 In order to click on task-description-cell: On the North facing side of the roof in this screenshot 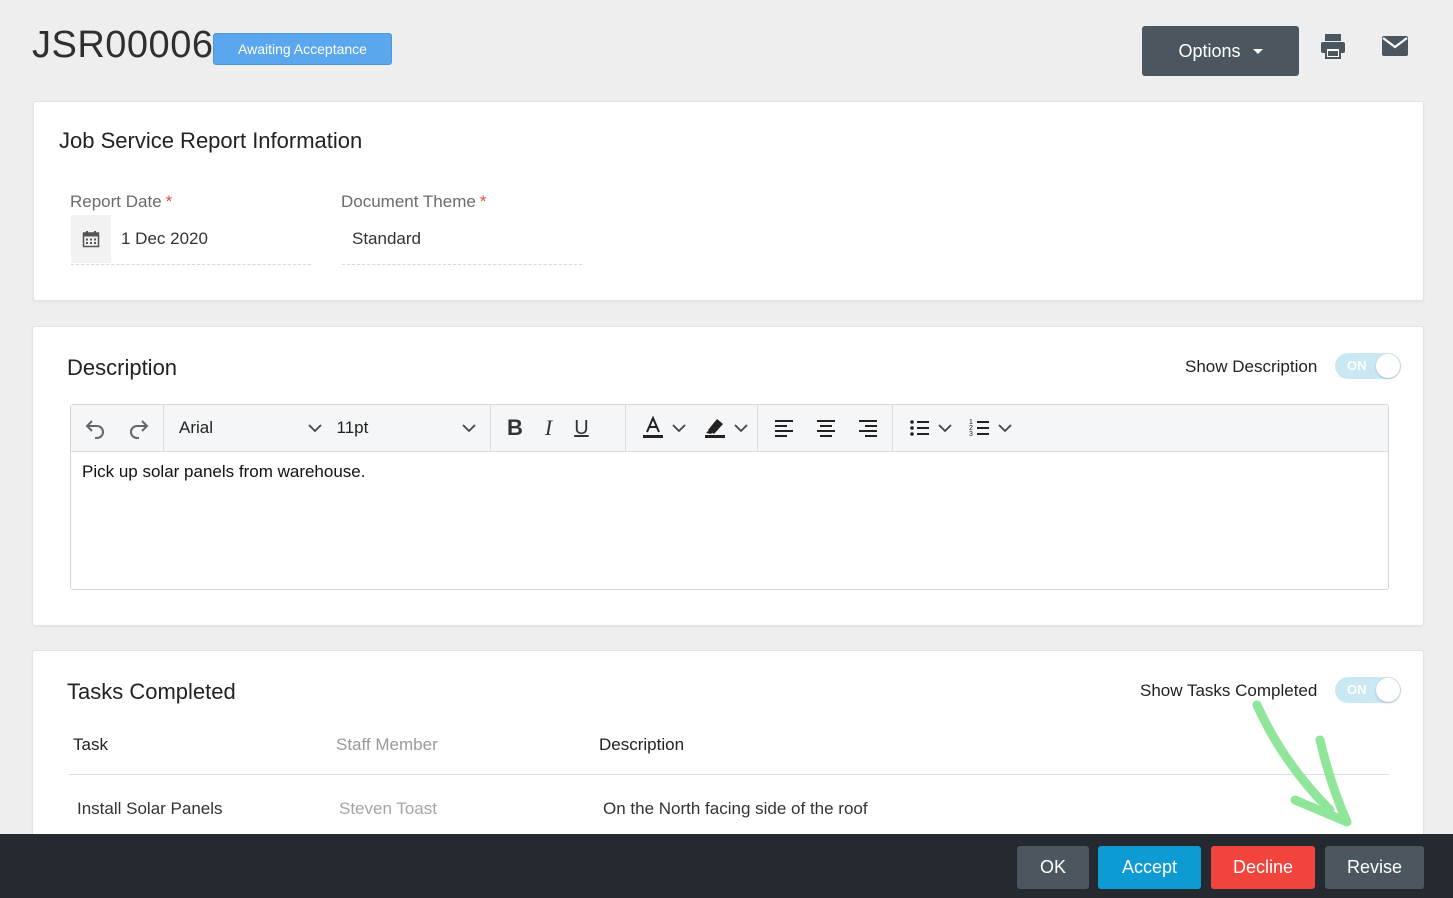, I will do `click(735, 808)`.